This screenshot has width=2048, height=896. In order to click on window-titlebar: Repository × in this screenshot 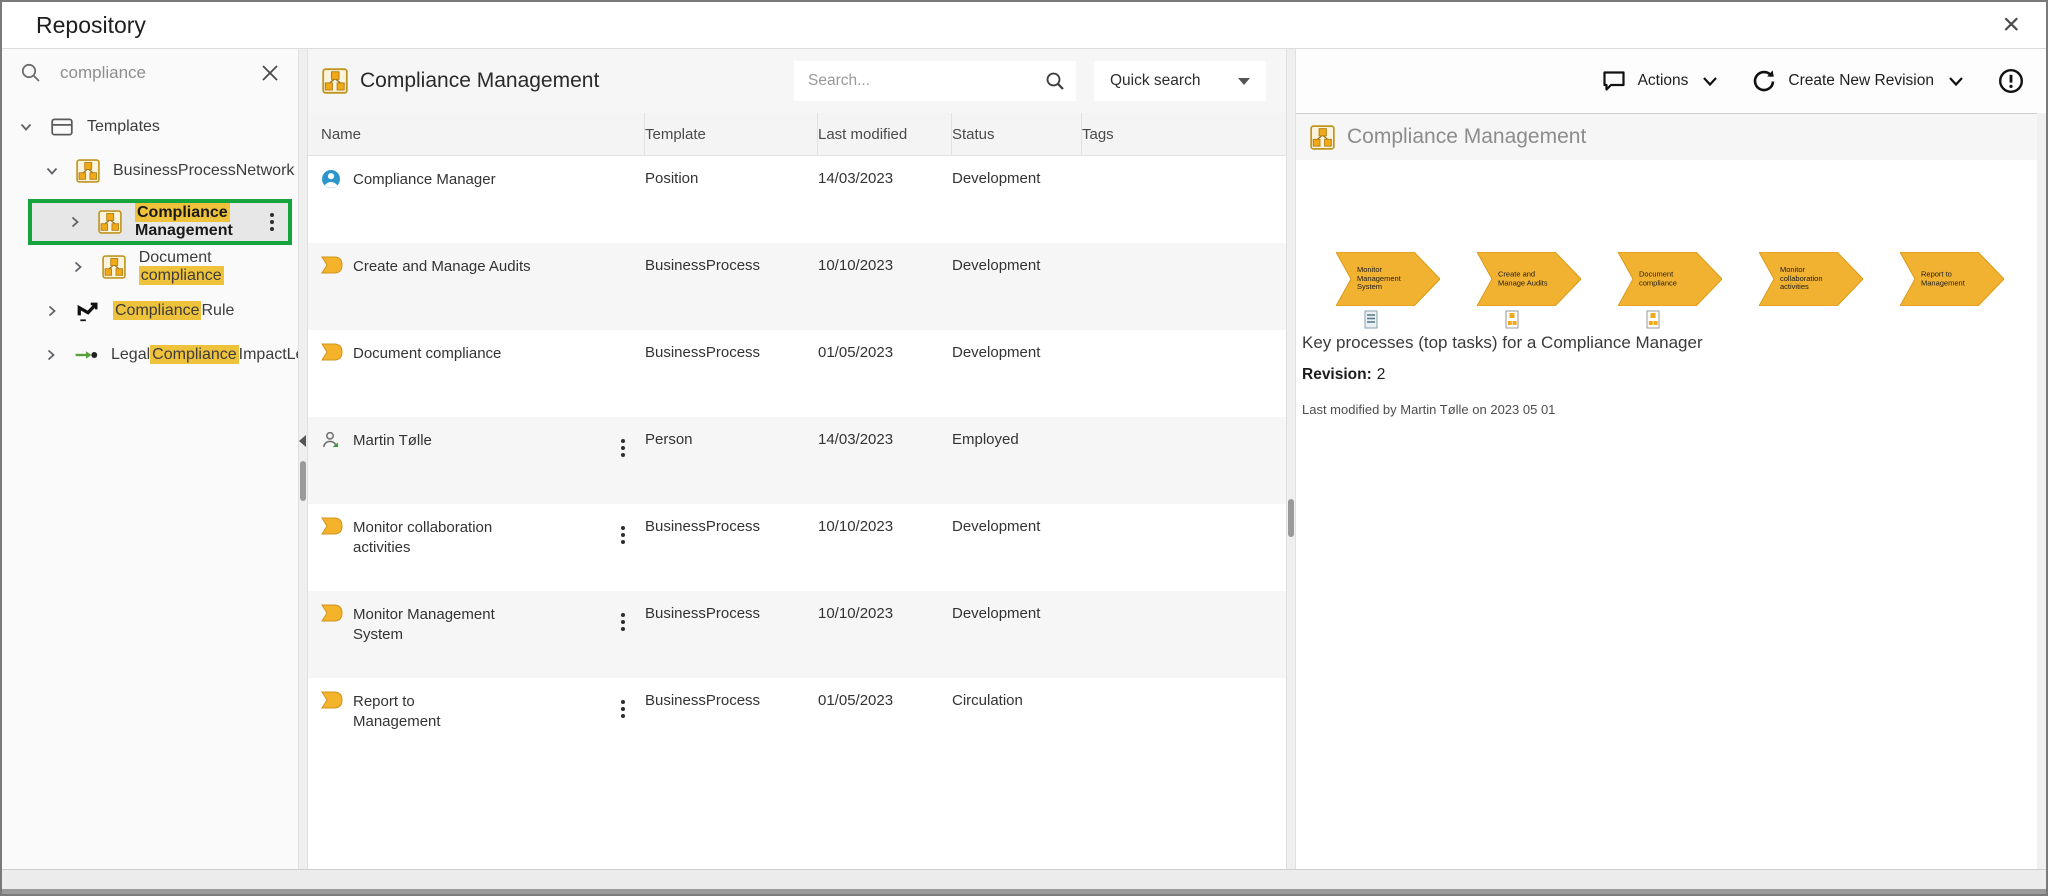, I will do `click(1024, 25)`.